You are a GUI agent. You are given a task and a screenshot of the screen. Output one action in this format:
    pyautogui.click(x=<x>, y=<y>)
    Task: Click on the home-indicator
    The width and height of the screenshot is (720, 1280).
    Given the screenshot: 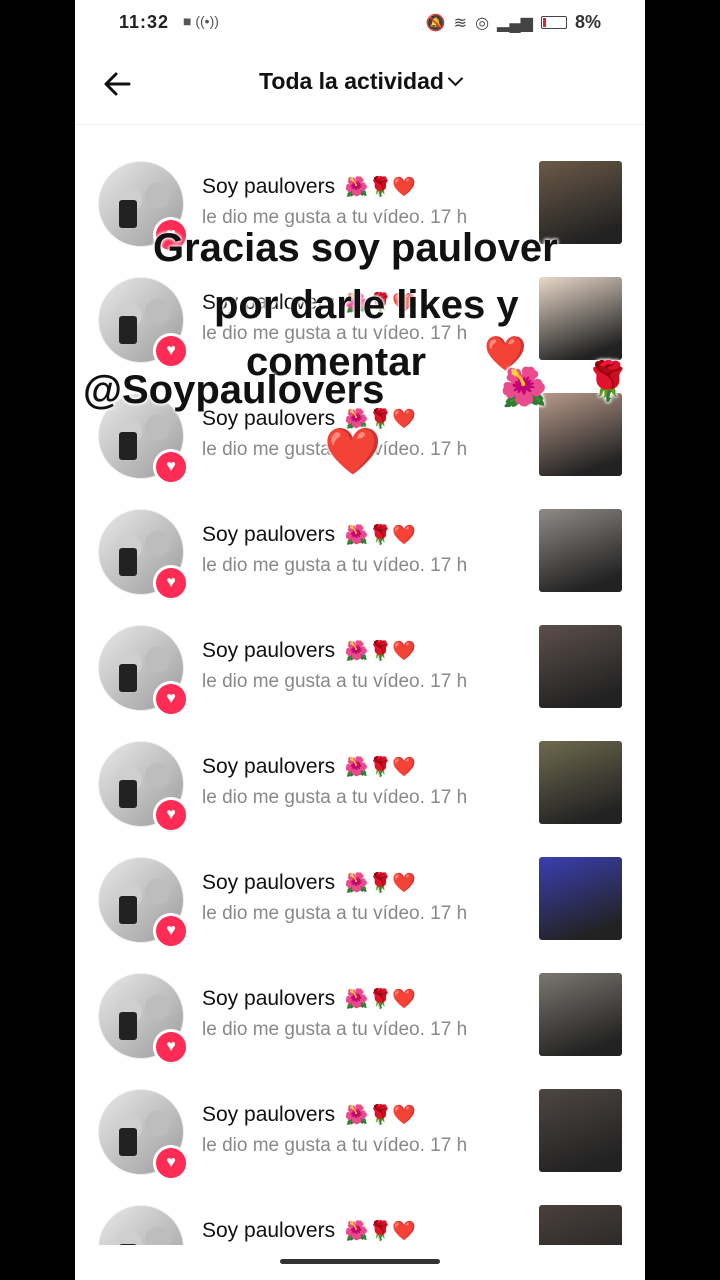 What is the action you would take?
    pyautogui.click(x=360, y=1261)
    